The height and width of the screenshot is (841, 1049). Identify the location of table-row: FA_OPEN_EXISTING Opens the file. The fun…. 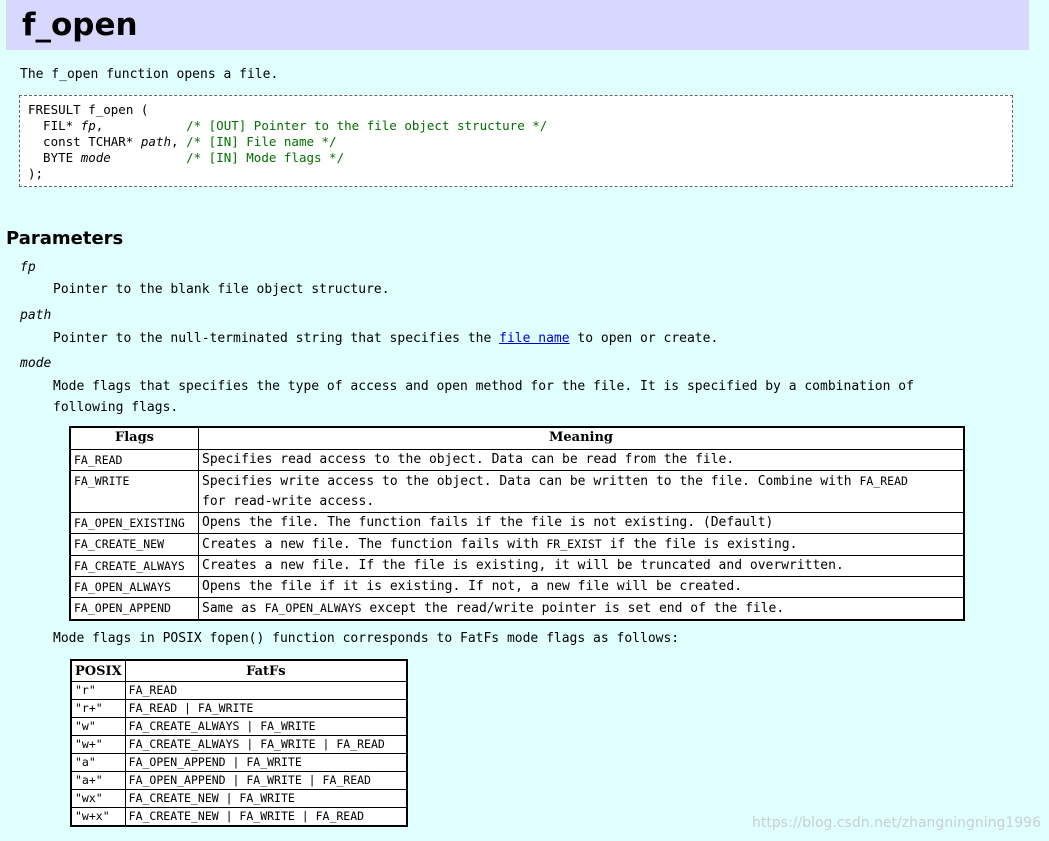
(517, 523).